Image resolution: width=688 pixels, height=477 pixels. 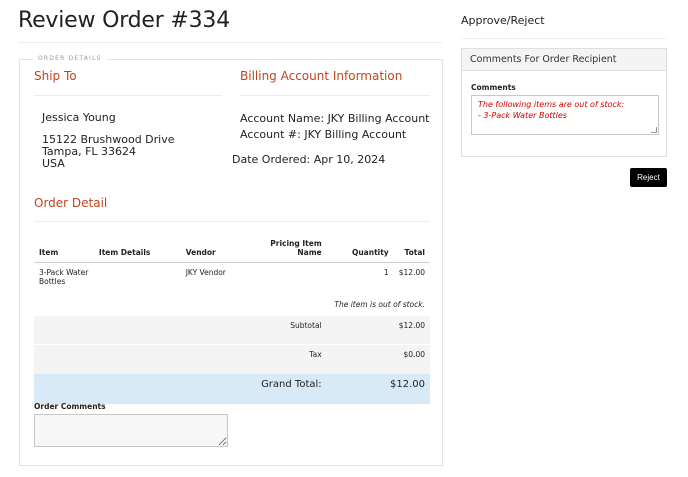 What do you see at coordinates (70, 58) in the screenshot?
I see `order-details-legend: ORDER DETAILS` at bounding box center [70, 58].